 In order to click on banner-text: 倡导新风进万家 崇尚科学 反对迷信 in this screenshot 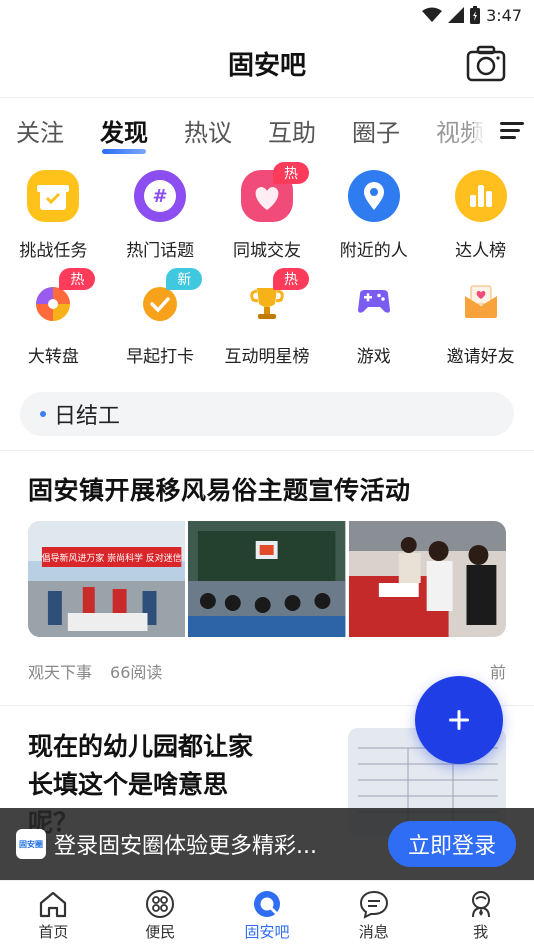, I will do `click(112, 558)`.